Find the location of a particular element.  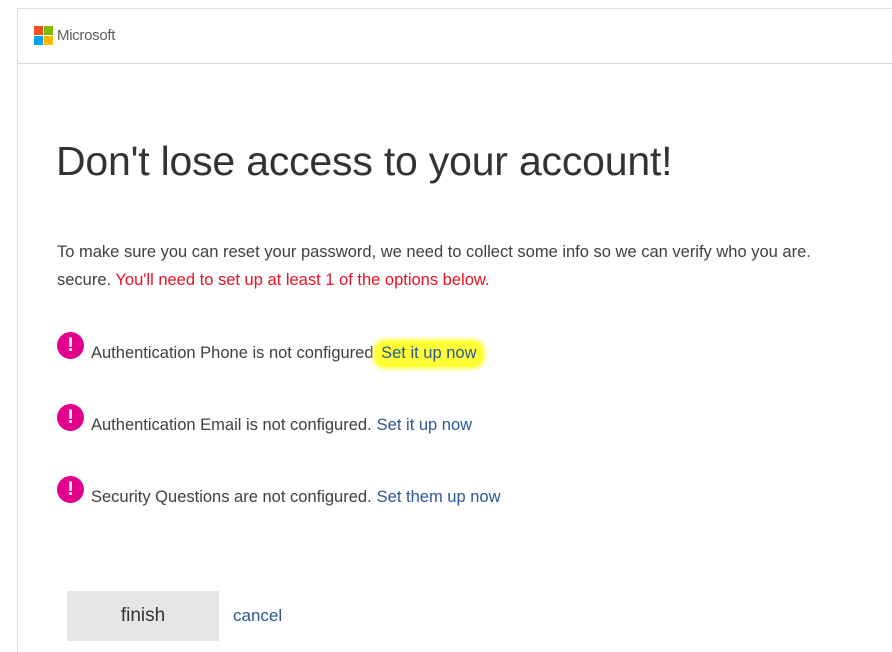

set-up-questions-link: Set them up now is located at coordinates (439, 497).